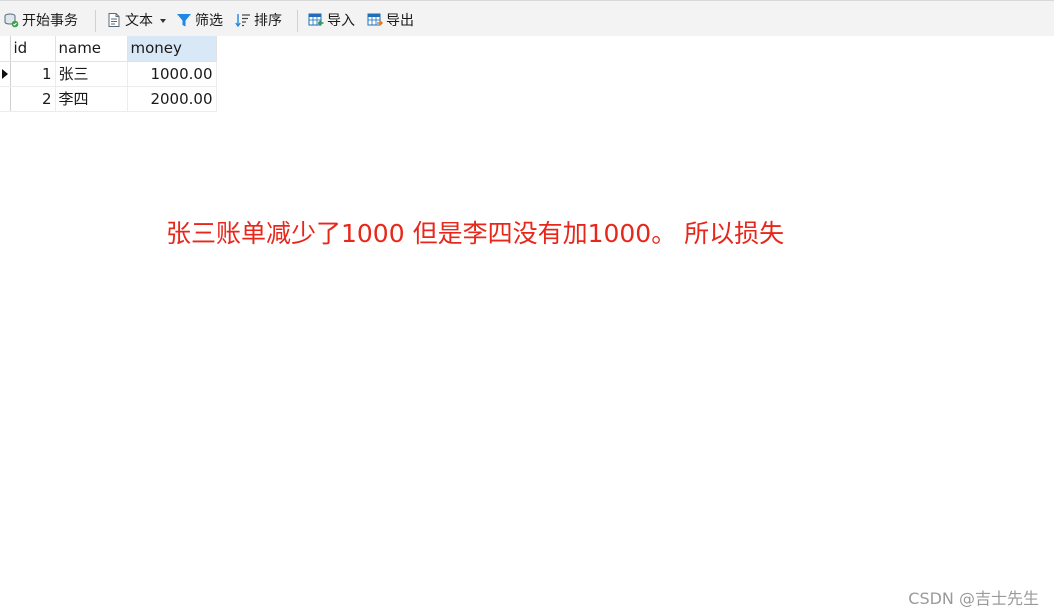  I want to click on begin-transaction-button: 开始事务, so click(40, 20).